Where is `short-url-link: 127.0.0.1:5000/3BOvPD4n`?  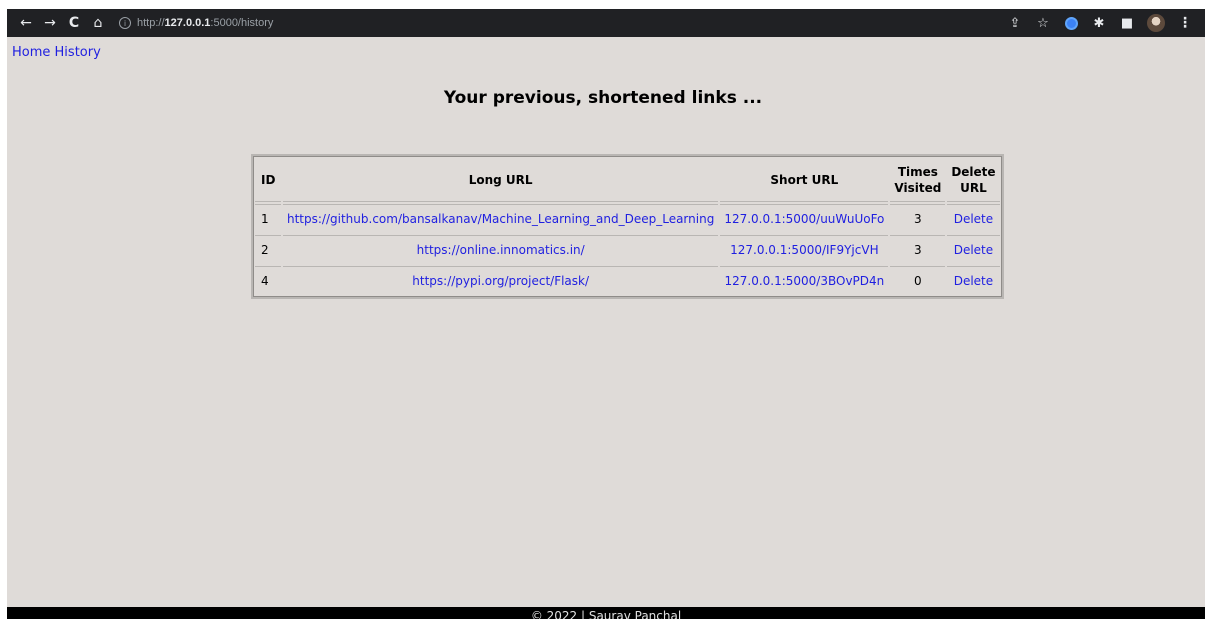 short-url-link: 127.0.0.1:5000/3BOvPD4n is located at coordinates (804, 281).